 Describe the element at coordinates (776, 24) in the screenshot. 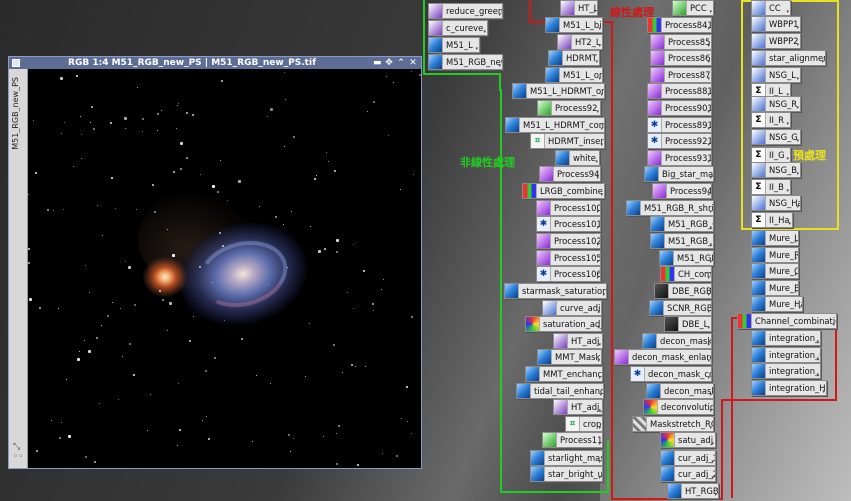

I see `process-icon-wbpp1: WBPP1 ▾` at that location.